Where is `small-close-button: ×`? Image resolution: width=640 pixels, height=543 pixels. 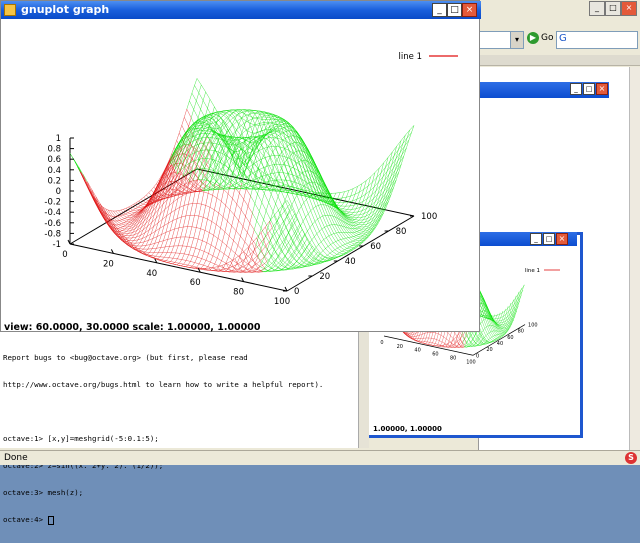 small-close-button: × is located at coordinates (562, 239).